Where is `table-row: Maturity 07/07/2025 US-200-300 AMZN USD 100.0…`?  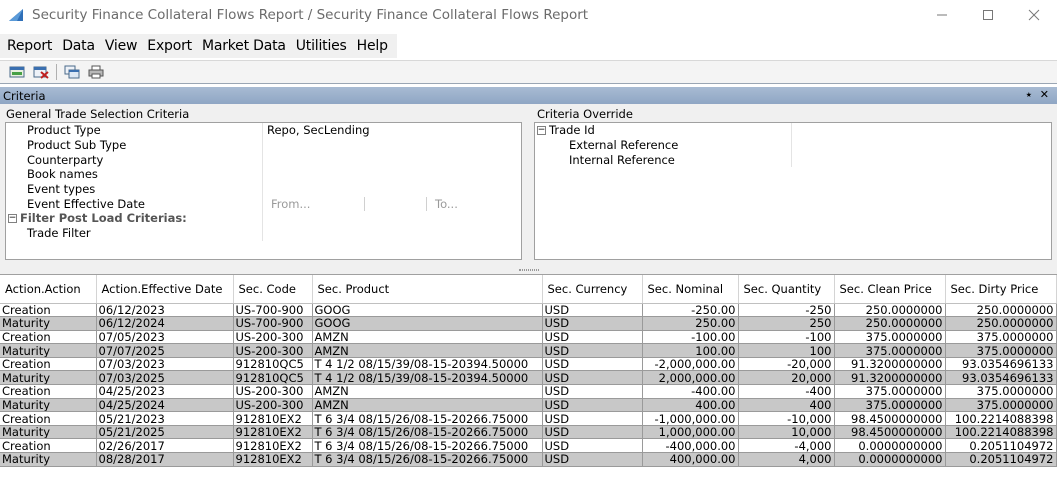
table-row: Maturity 07/07/2025 US-200-300 AMZN USD 100.0… is located at coordinates (528, 350).